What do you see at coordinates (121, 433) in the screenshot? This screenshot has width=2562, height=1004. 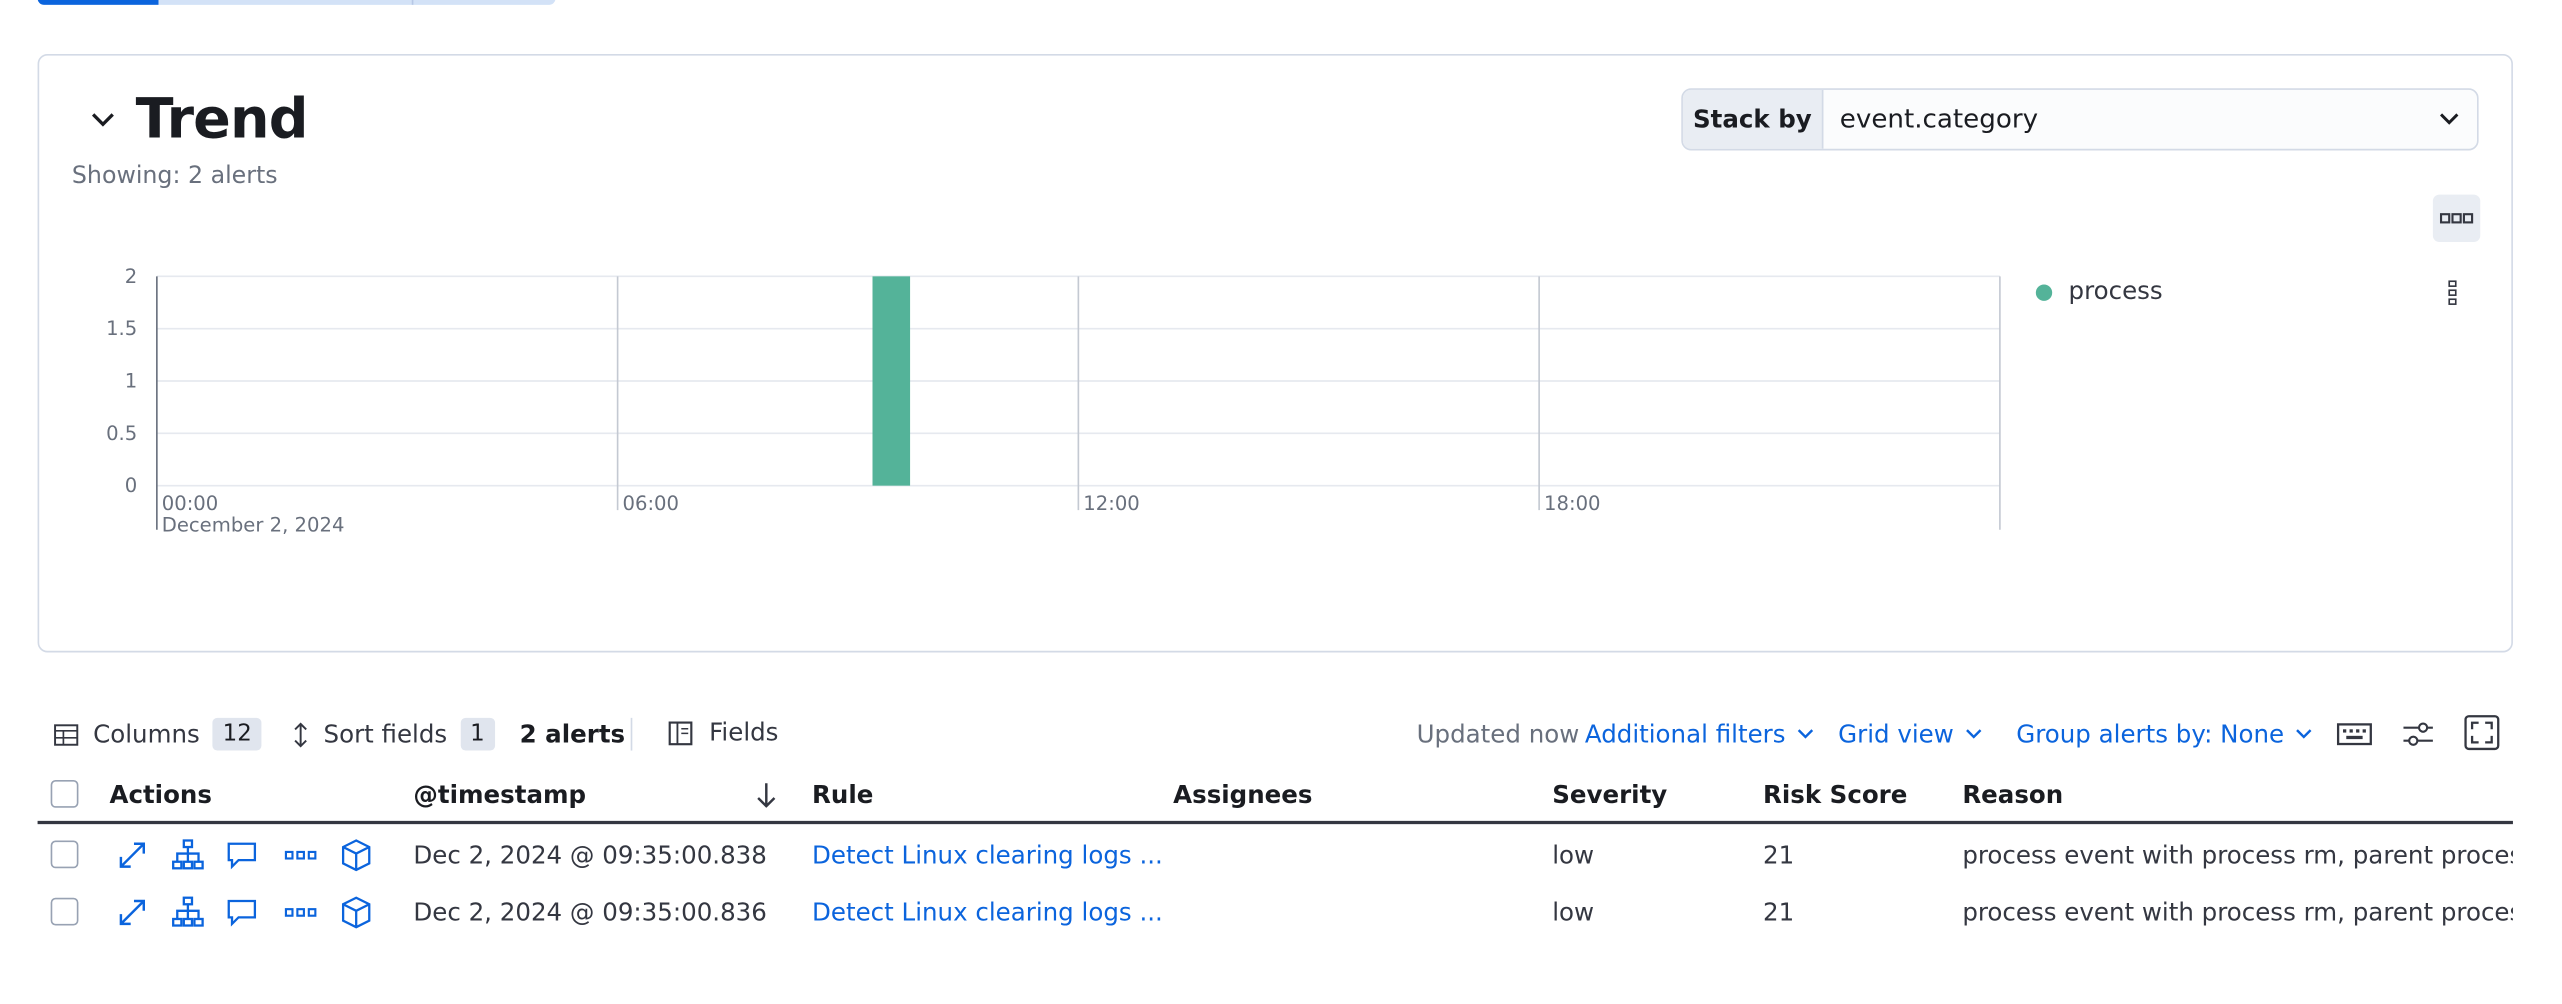 I see `y-tick-label: 0.5` at bounding box center [121, 433].